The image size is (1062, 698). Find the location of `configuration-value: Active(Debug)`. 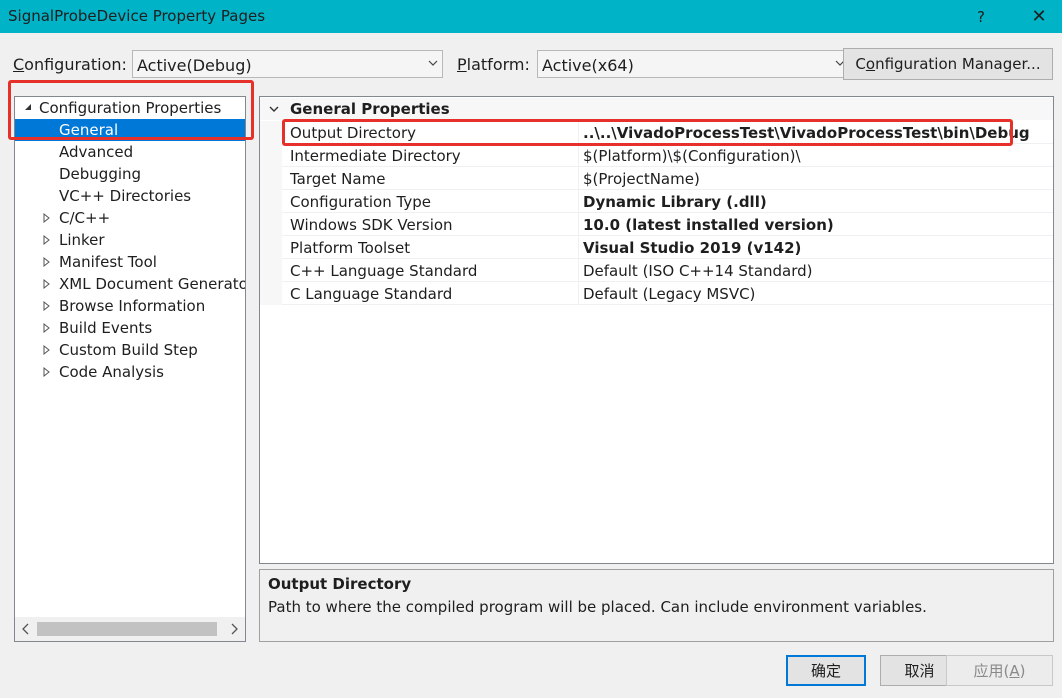

configuration-value: Active(Debug) is located at coordinates (194, 65).